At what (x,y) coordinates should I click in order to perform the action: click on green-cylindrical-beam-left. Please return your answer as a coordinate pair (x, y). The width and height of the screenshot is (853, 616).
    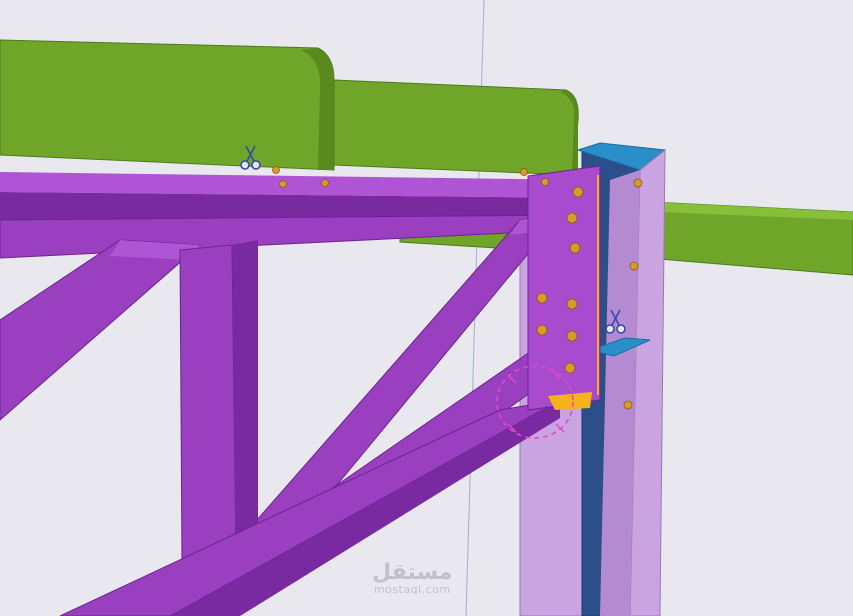
    Looking at the image, I should click on (167, 105).